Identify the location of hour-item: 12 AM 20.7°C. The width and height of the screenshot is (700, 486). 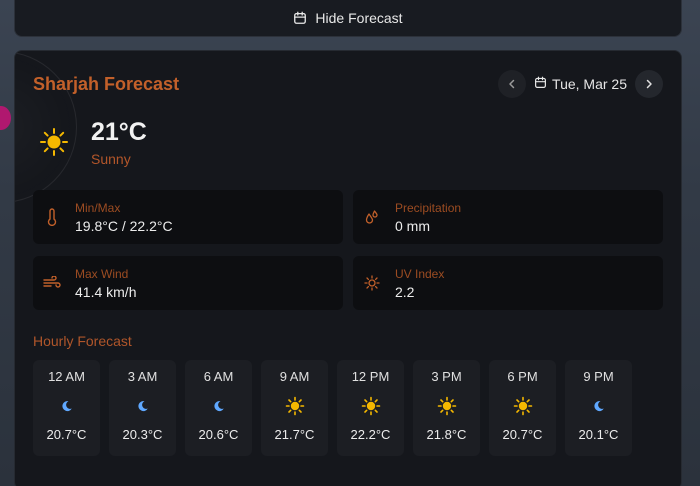
(66, 408).